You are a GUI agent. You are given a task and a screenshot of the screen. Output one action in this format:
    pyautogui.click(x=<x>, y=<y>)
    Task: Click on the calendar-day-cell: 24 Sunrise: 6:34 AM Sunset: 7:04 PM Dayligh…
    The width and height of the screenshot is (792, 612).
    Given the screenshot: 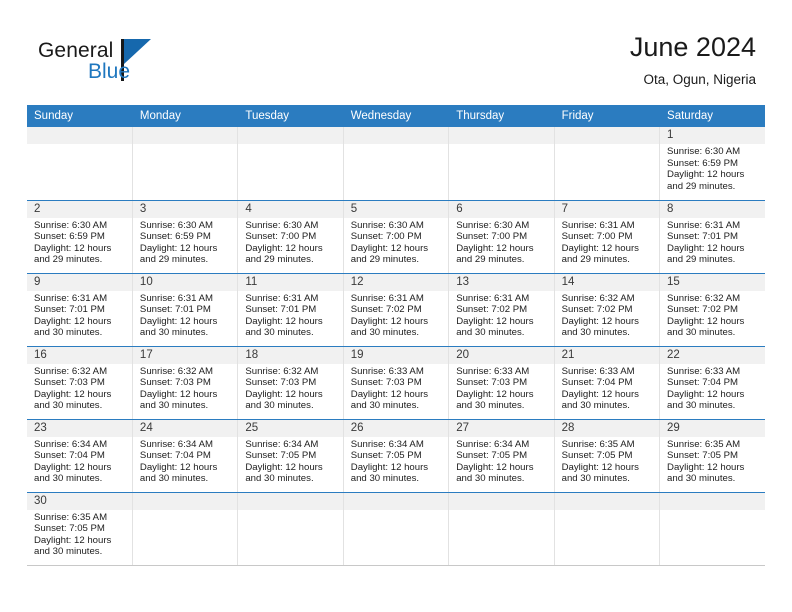 What is the action you would take?
    pyautogui.click(x=185, y=456)
    